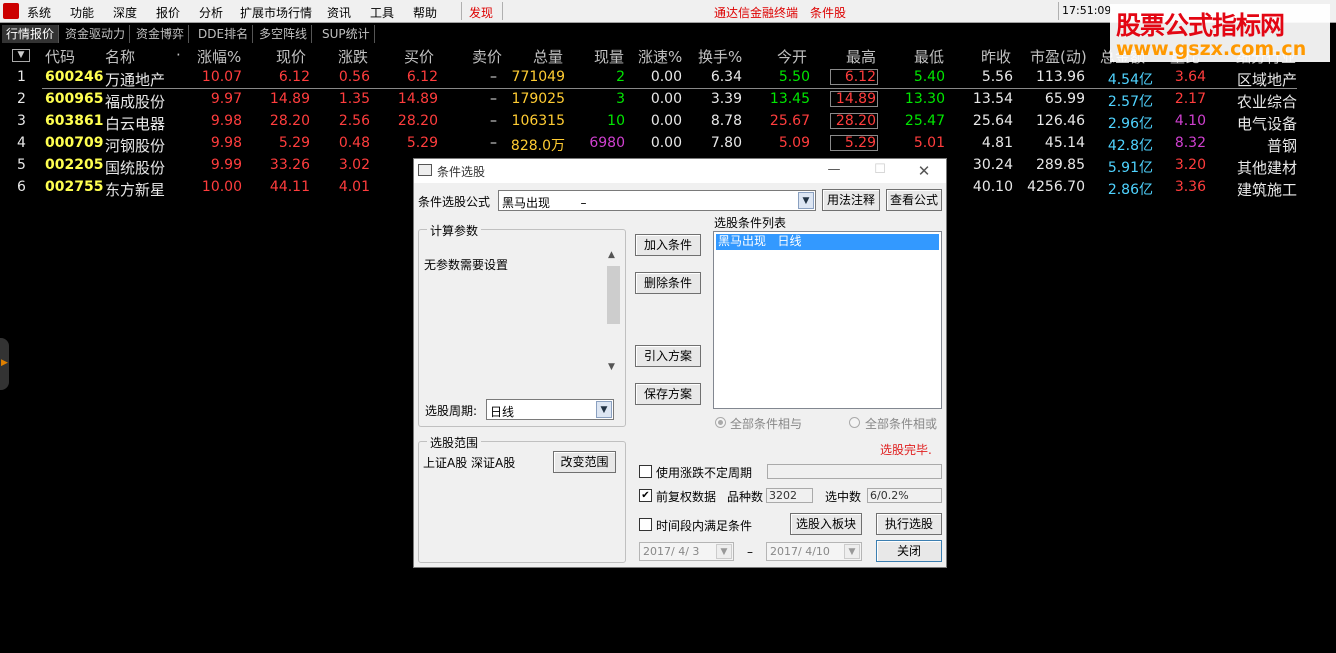 The image size is (1336, 653). What do you see at coordinates (417, 99) in the screenshot?
I see `cell-bid: 14.89` at bounding box center [417, 99].